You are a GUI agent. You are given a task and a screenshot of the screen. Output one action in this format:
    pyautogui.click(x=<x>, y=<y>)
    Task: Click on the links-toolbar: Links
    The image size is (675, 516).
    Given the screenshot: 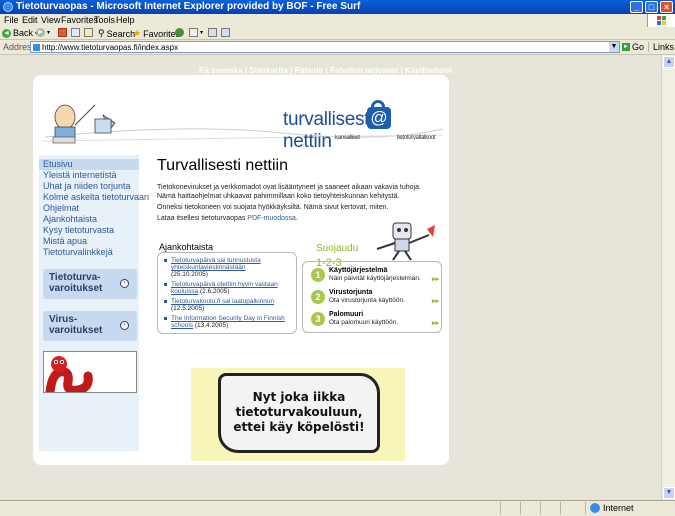 What is the action you would take?
    pyautogui.click(x=661, y=47)
    